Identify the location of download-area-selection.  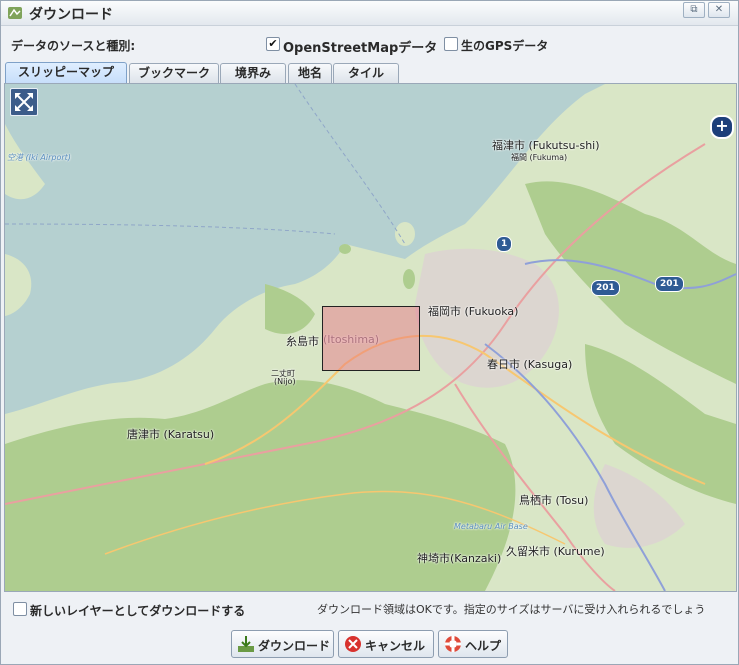
(371, 338).